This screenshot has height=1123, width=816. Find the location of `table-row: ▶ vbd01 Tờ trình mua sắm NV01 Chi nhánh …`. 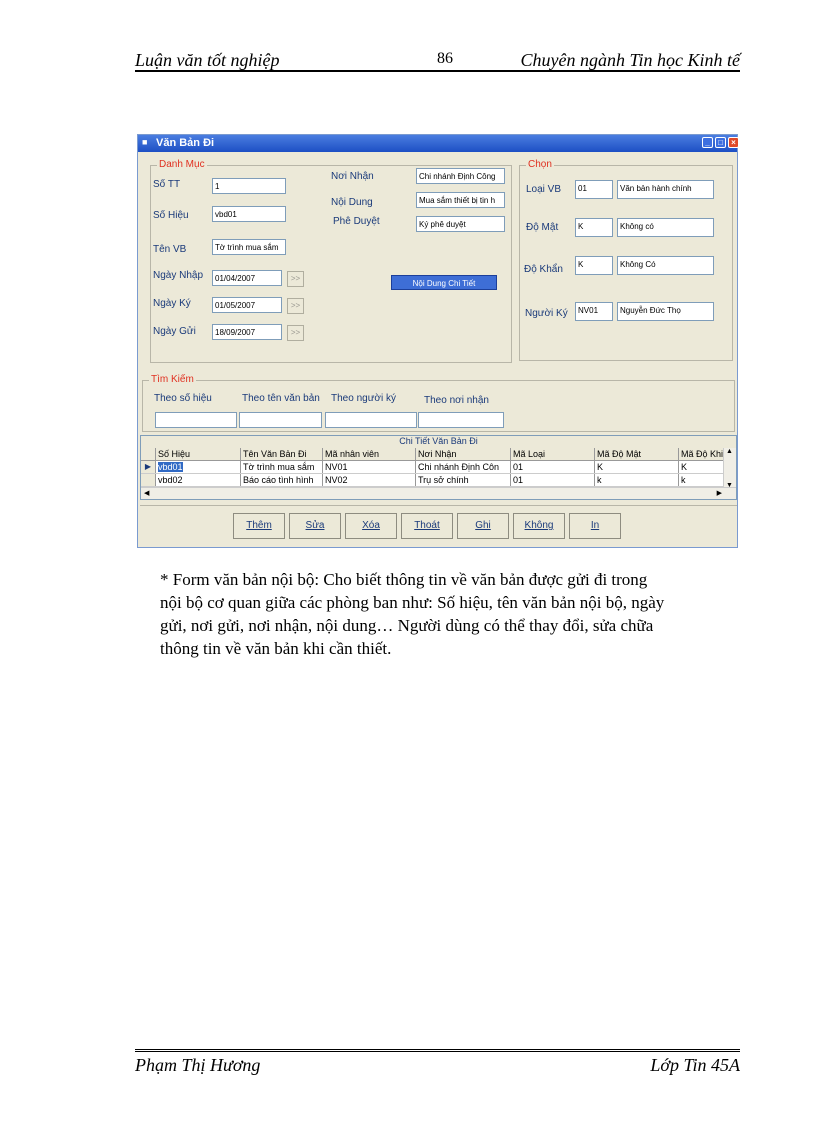

table-row: ▶ vbd01 Tờ trình mua sắm NV01 Chi nhánh … is located at coordinates (438, 467).